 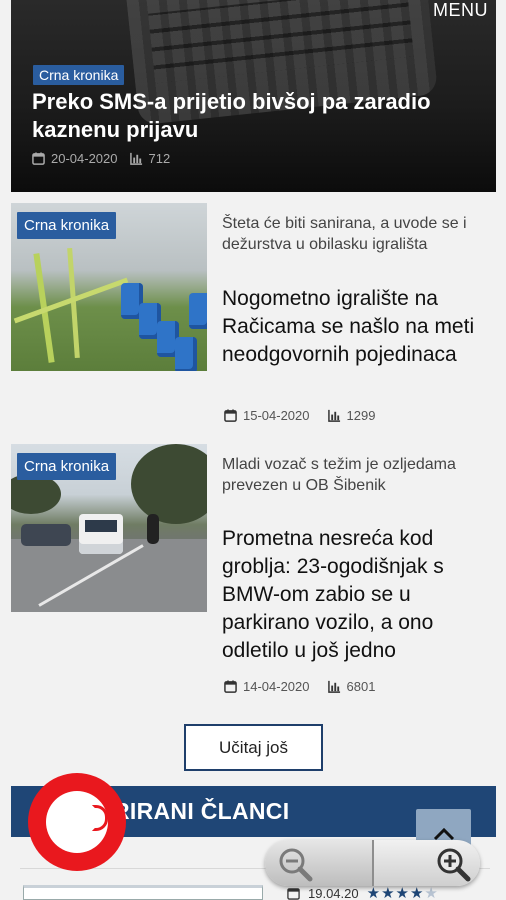 What do you see at coordinates (295, 864) in the screenshot?
I see `zoom-out-icon` at bounding box center [295, 864].